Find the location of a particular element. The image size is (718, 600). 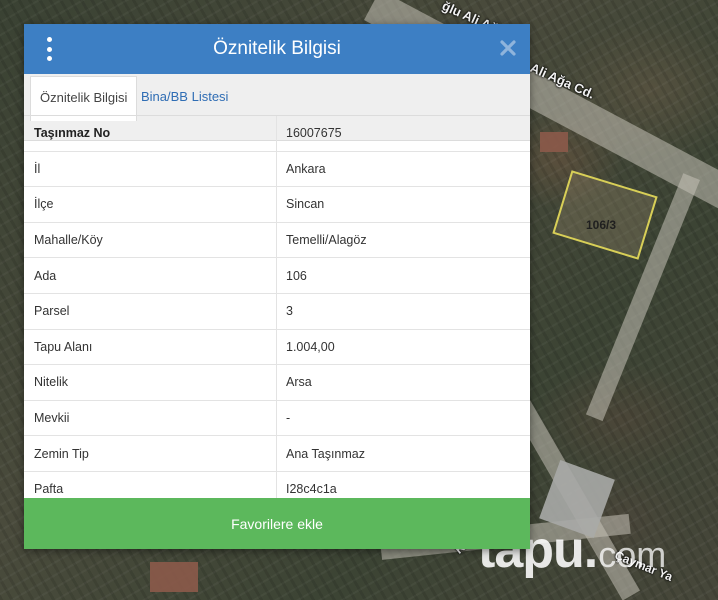

watermark-sub: com is located at coordinates (632, 554).